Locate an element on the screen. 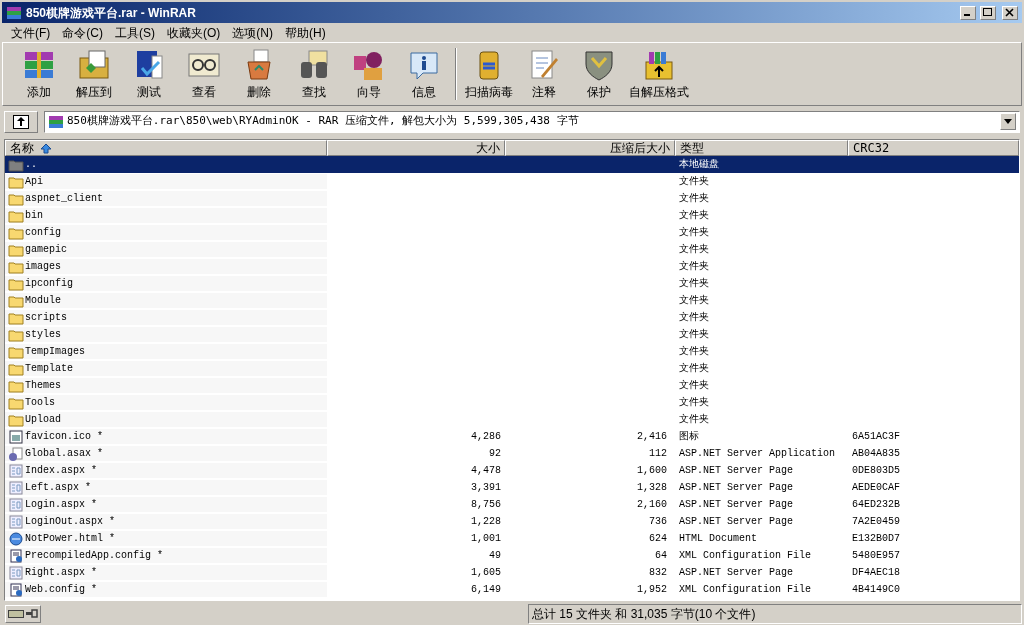  toolbar-button: 测试 is located at coordinates (148, 74).